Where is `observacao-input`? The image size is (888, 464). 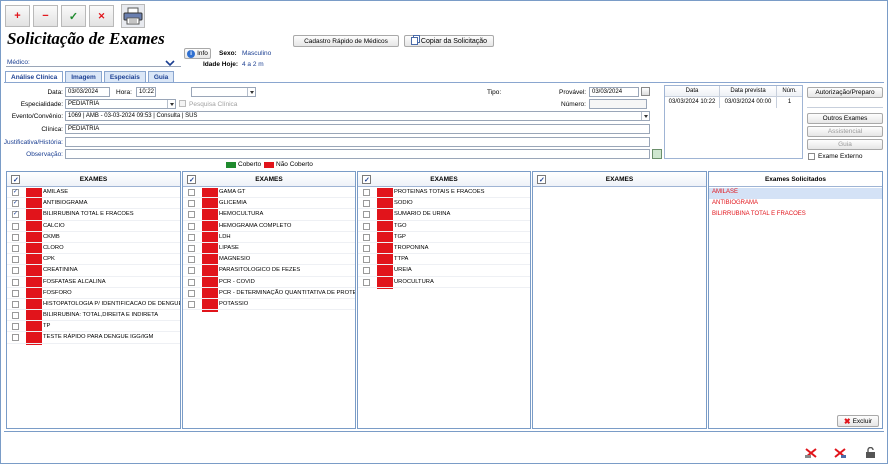
observacao-input is located at coordinates (357, 154).